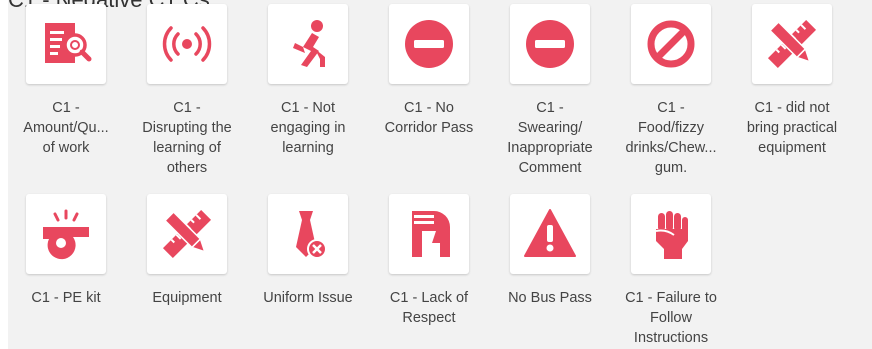  Describe the element at coordinates (429, 118) in the screenshot. I see `behaviour-label: C1 - No Corridor Pass` at that location.